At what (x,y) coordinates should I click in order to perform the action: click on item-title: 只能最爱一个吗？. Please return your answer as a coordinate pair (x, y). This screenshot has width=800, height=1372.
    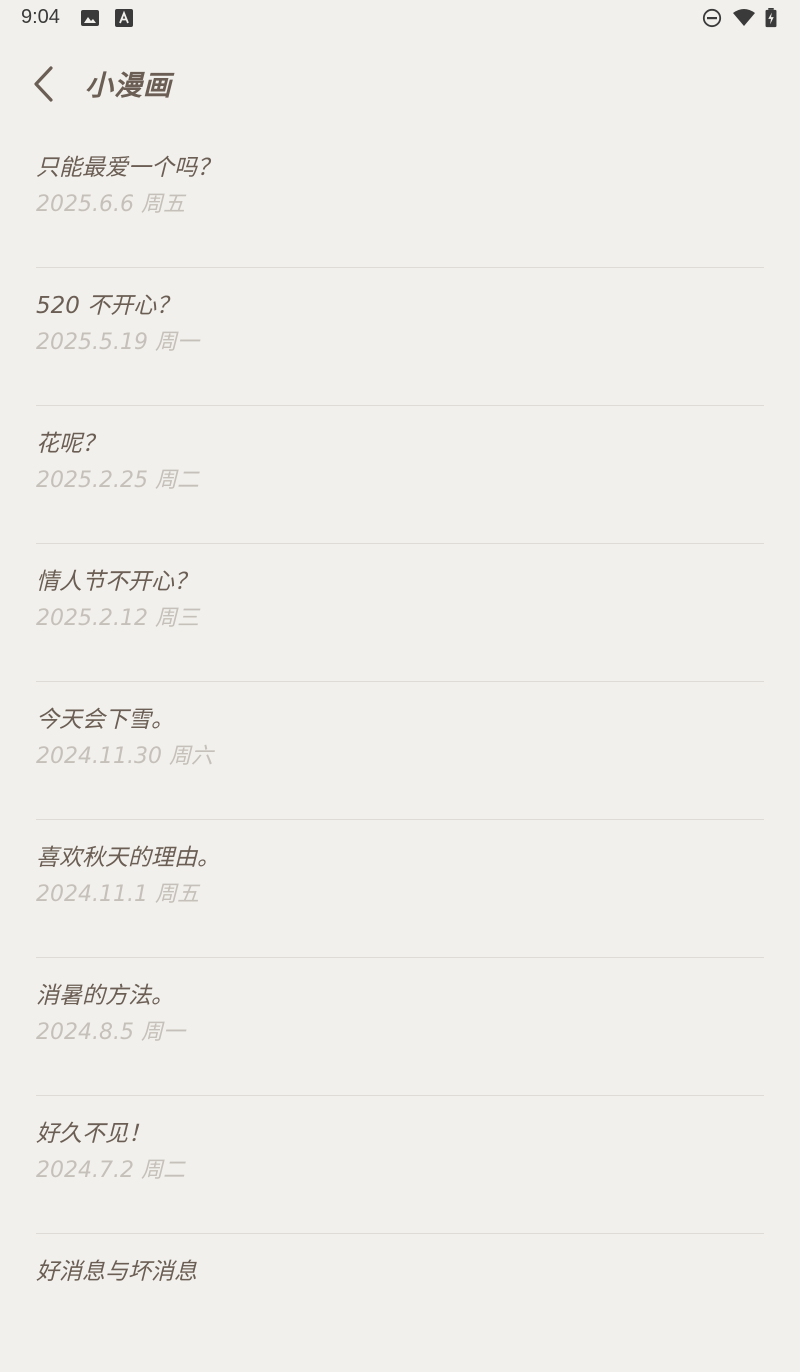
    Looking at the image, I should click on (128, 168).